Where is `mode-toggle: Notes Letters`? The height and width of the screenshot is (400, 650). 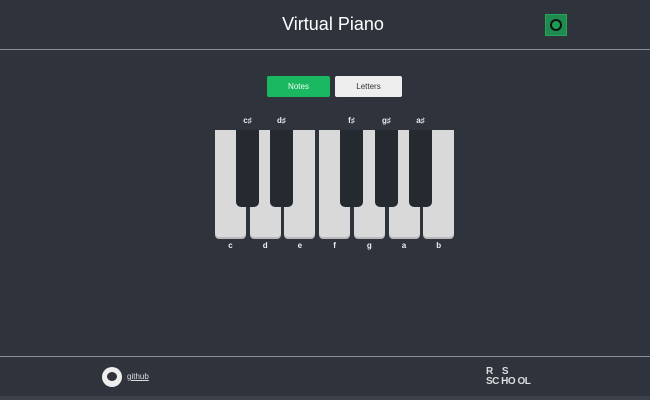
mode-toggle: Notes Letters is located at coordinates (334, 86).